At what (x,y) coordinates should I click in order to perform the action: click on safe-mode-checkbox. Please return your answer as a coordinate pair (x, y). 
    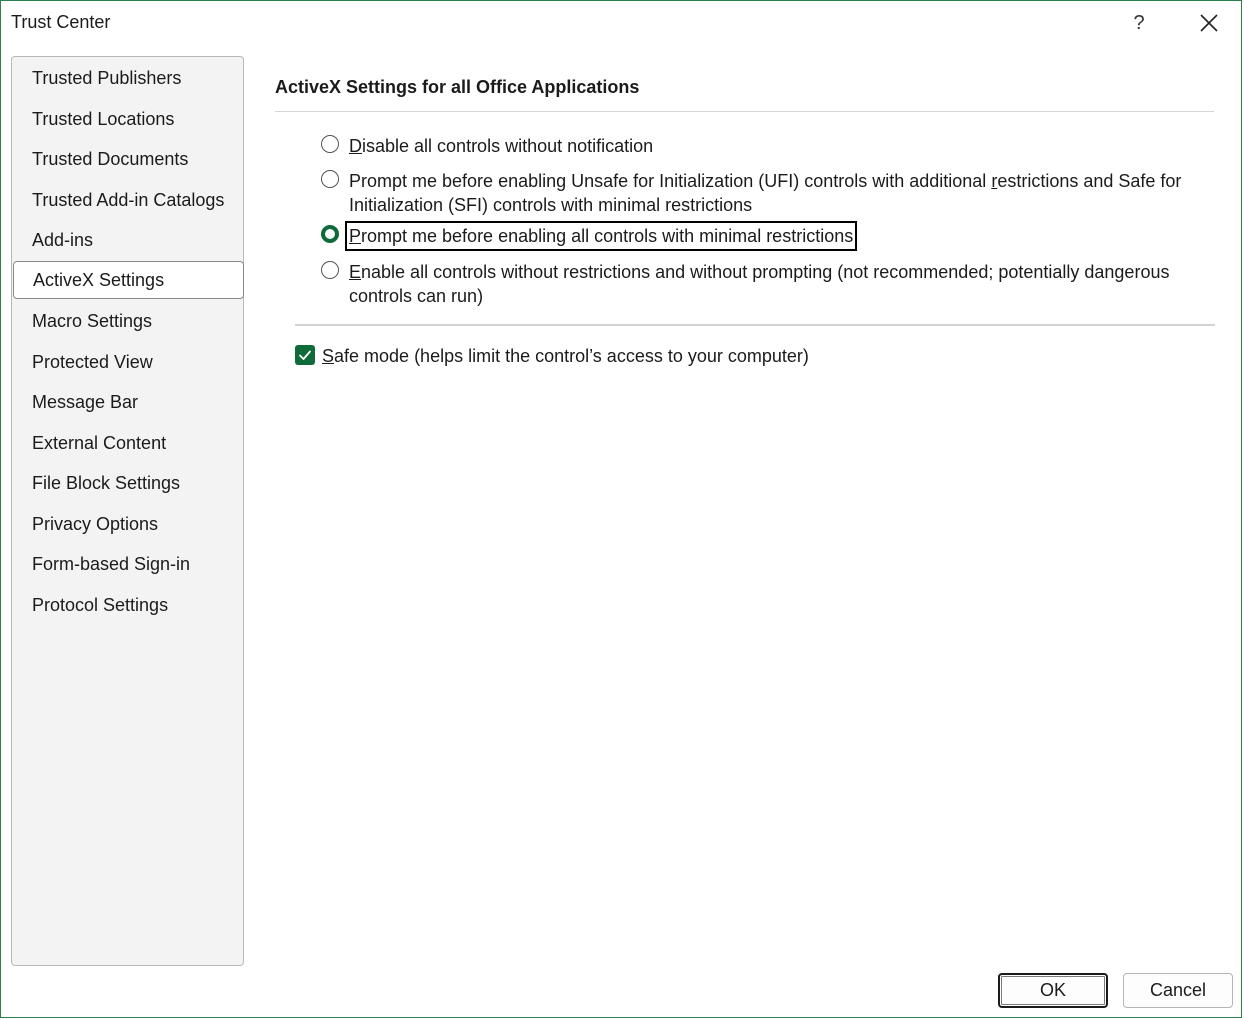
    Looking at the image, I should click on (305, 355).